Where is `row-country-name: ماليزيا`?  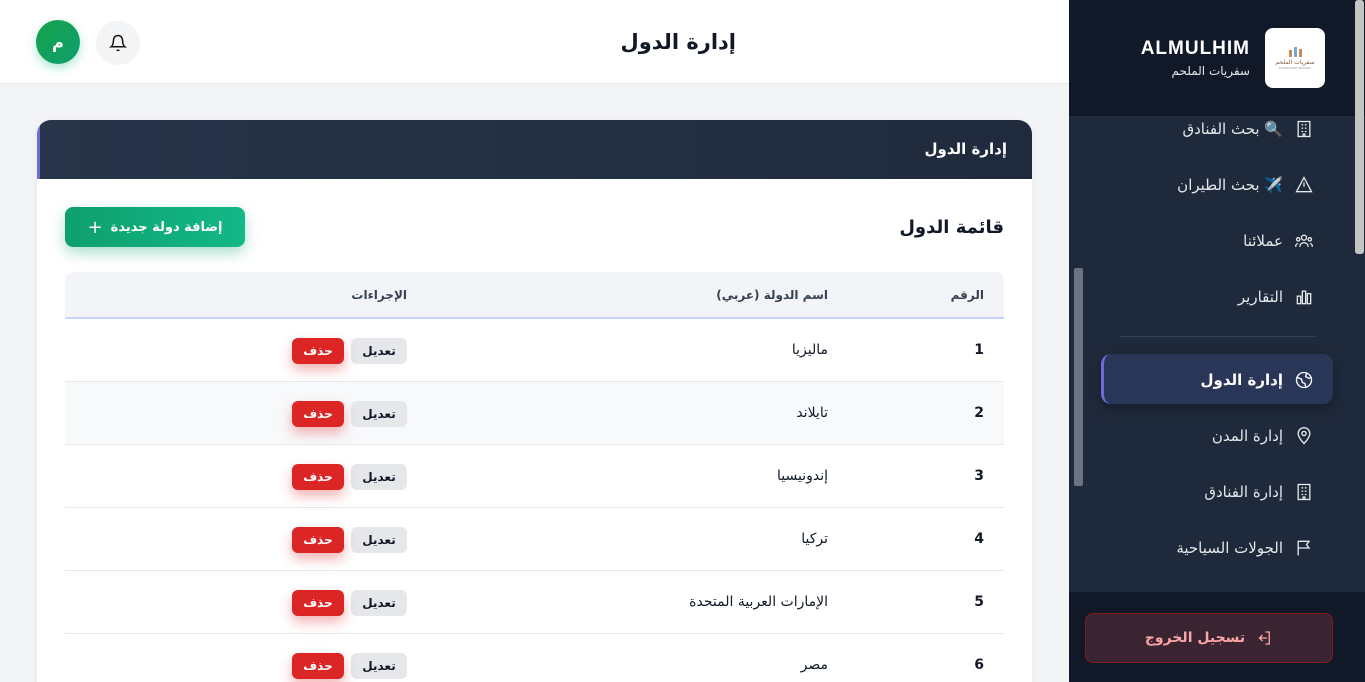 row-country-name: ماليزيا is located at coordinates (809, 350).